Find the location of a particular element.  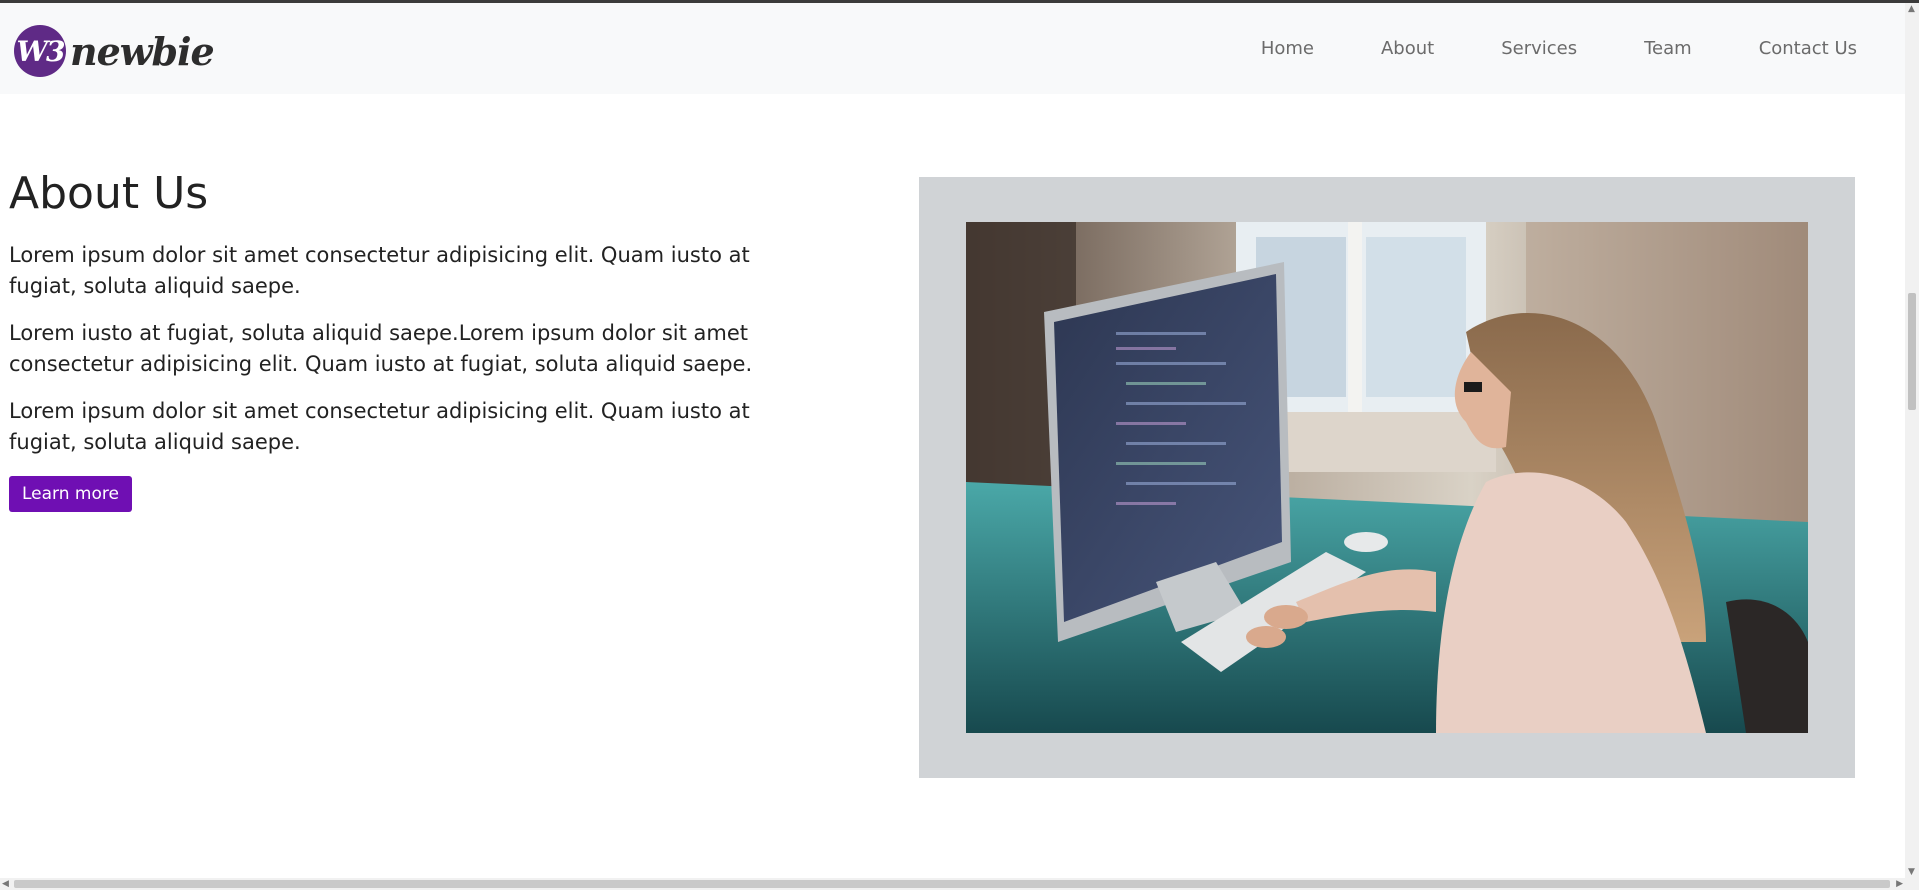

scroll-up-arrow-icon: ▲ is located at coordinates (1911, 9).